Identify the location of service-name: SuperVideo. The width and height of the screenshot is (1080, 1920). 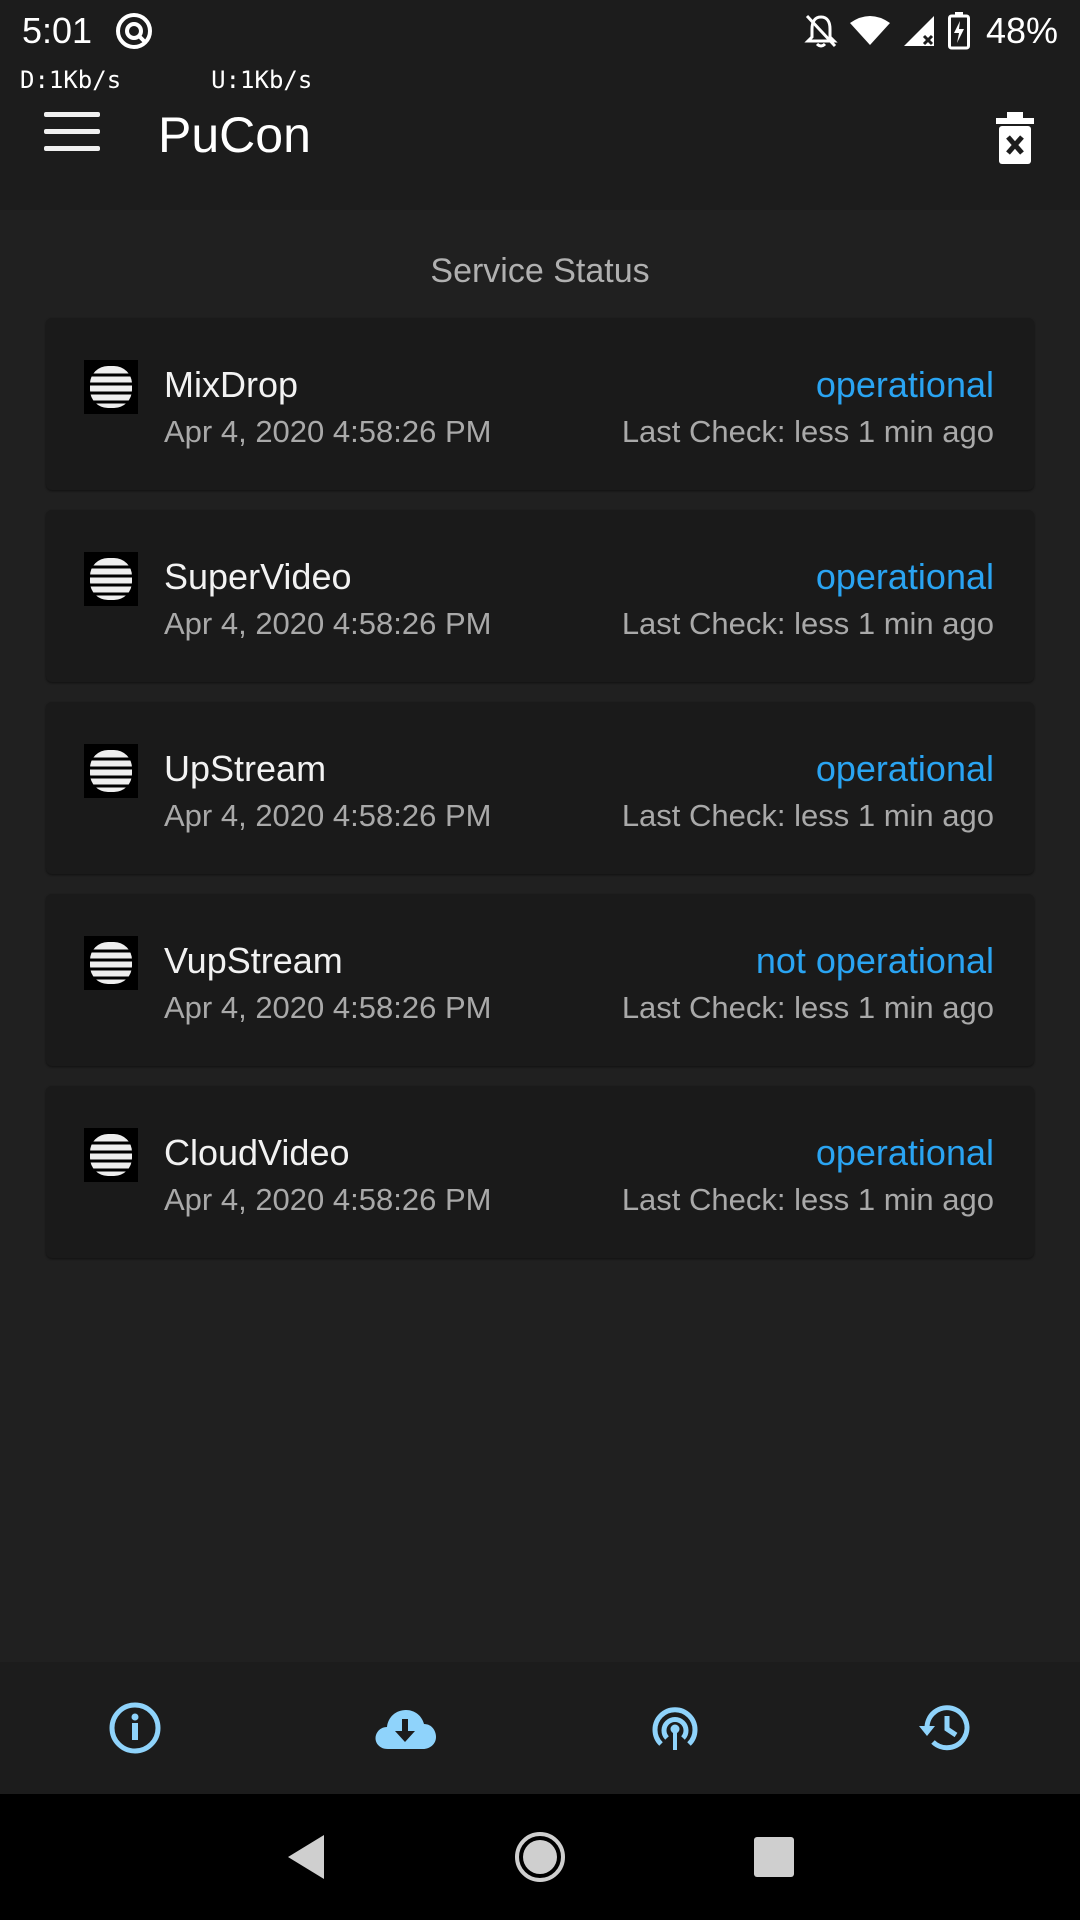
(258, 576).